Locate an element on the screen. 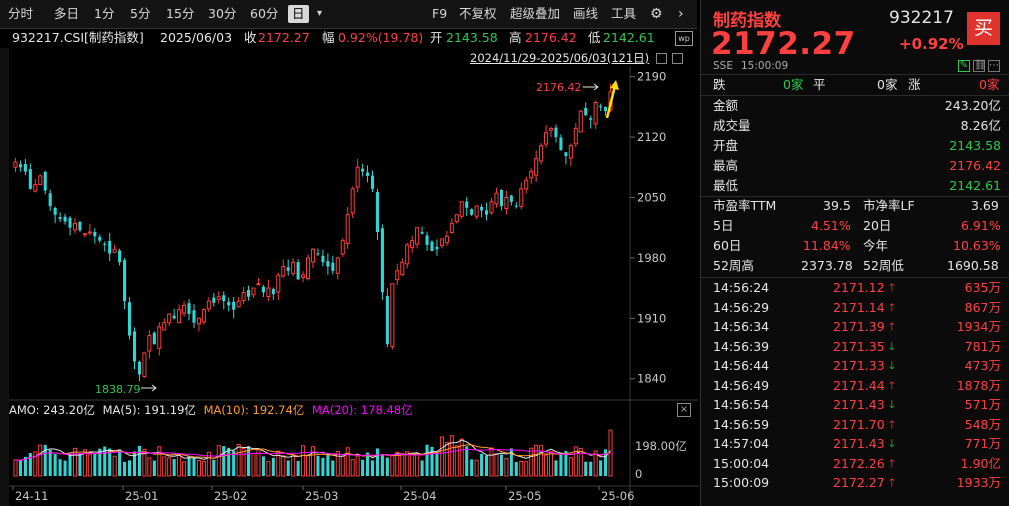 The height and width of the screenshot is (506, 1009). tick-row: 14:56:59 2171.70 🡑 548万 is located at coordinates (857, 425).